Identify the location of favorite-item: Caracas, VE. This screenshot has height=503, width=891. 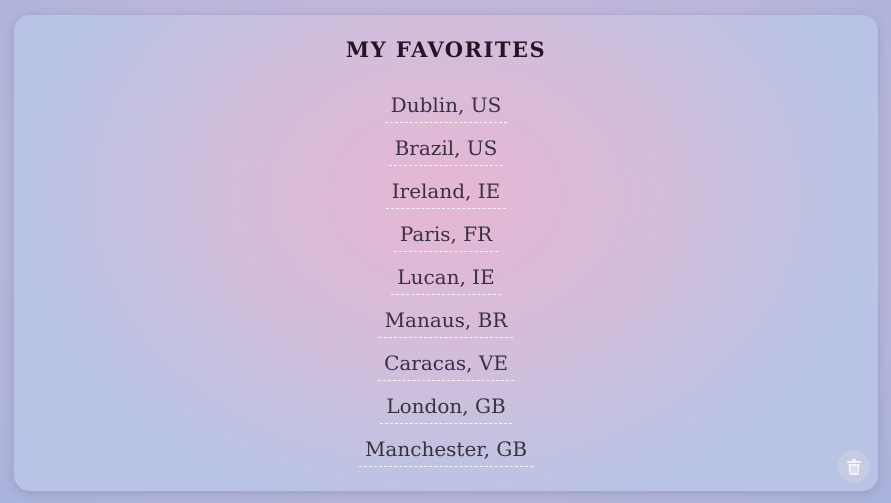
(446, 367).